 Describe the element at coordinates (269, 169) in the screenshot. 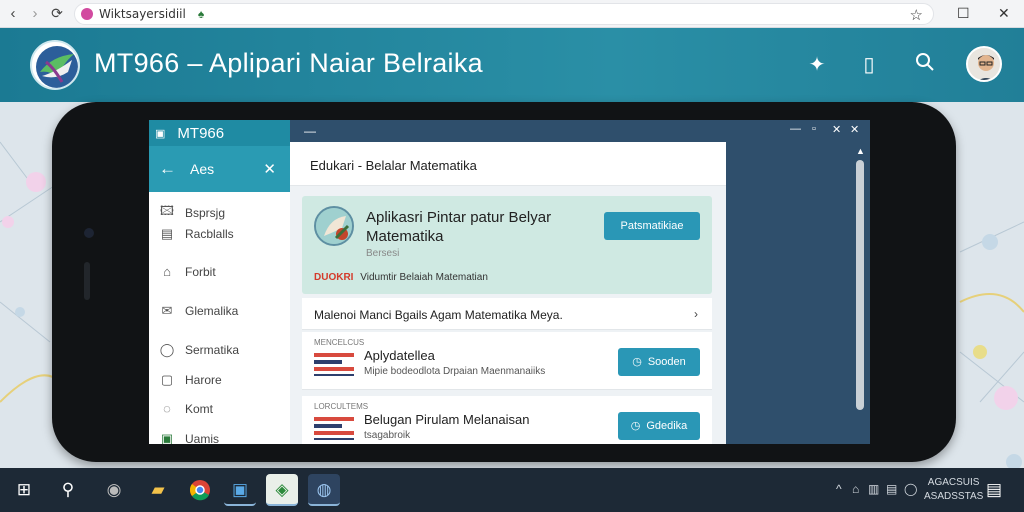

I see `close-sidebar-icon: ✕` at that location.